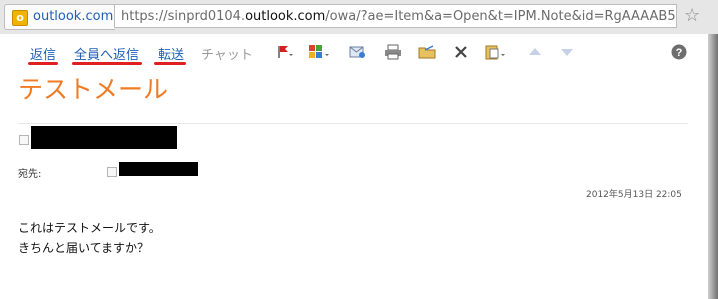 Image resolution: width=718 pixels, height=299 pixels. What do you see at coordinates (393, 52) in the screenshot?
I see `print-icon` at bounding box center [393, 52].